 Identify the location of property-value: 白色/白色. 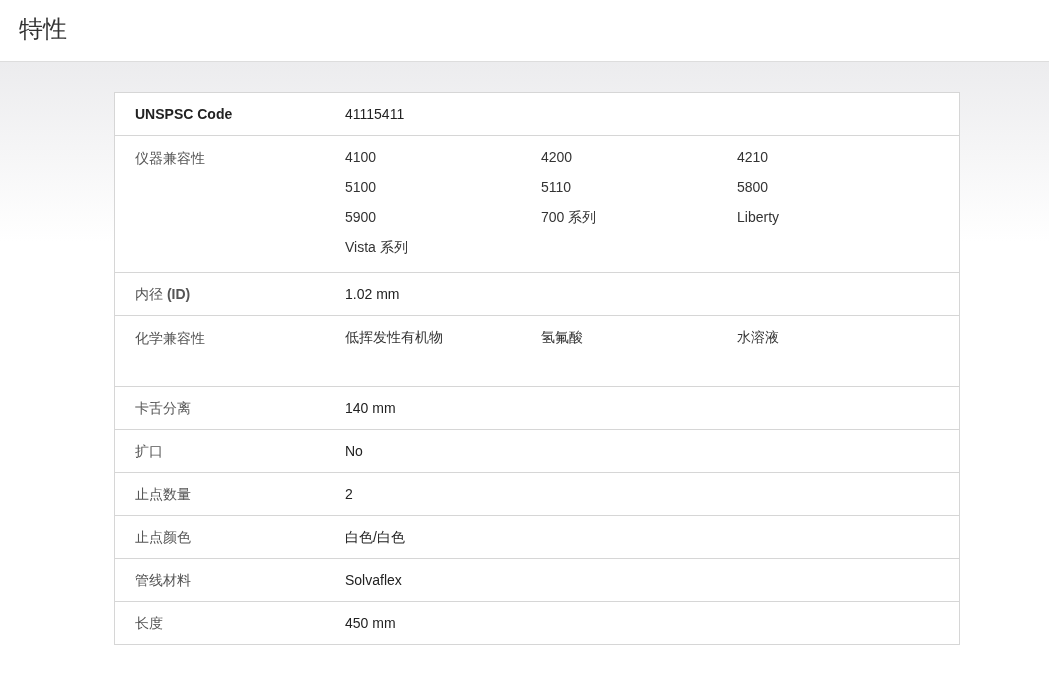
(375, 537).